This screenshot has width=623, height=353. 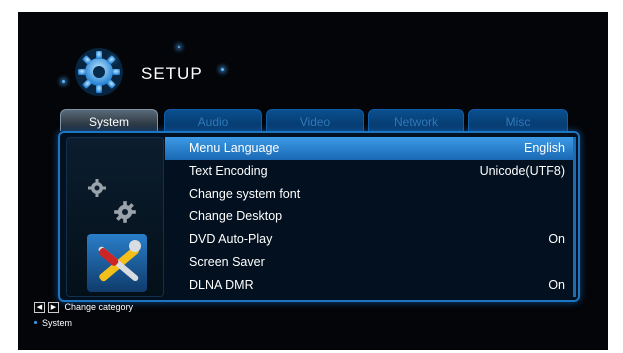 I want to click on right-arrow-icon: ▶, so click(x=53, y=308).